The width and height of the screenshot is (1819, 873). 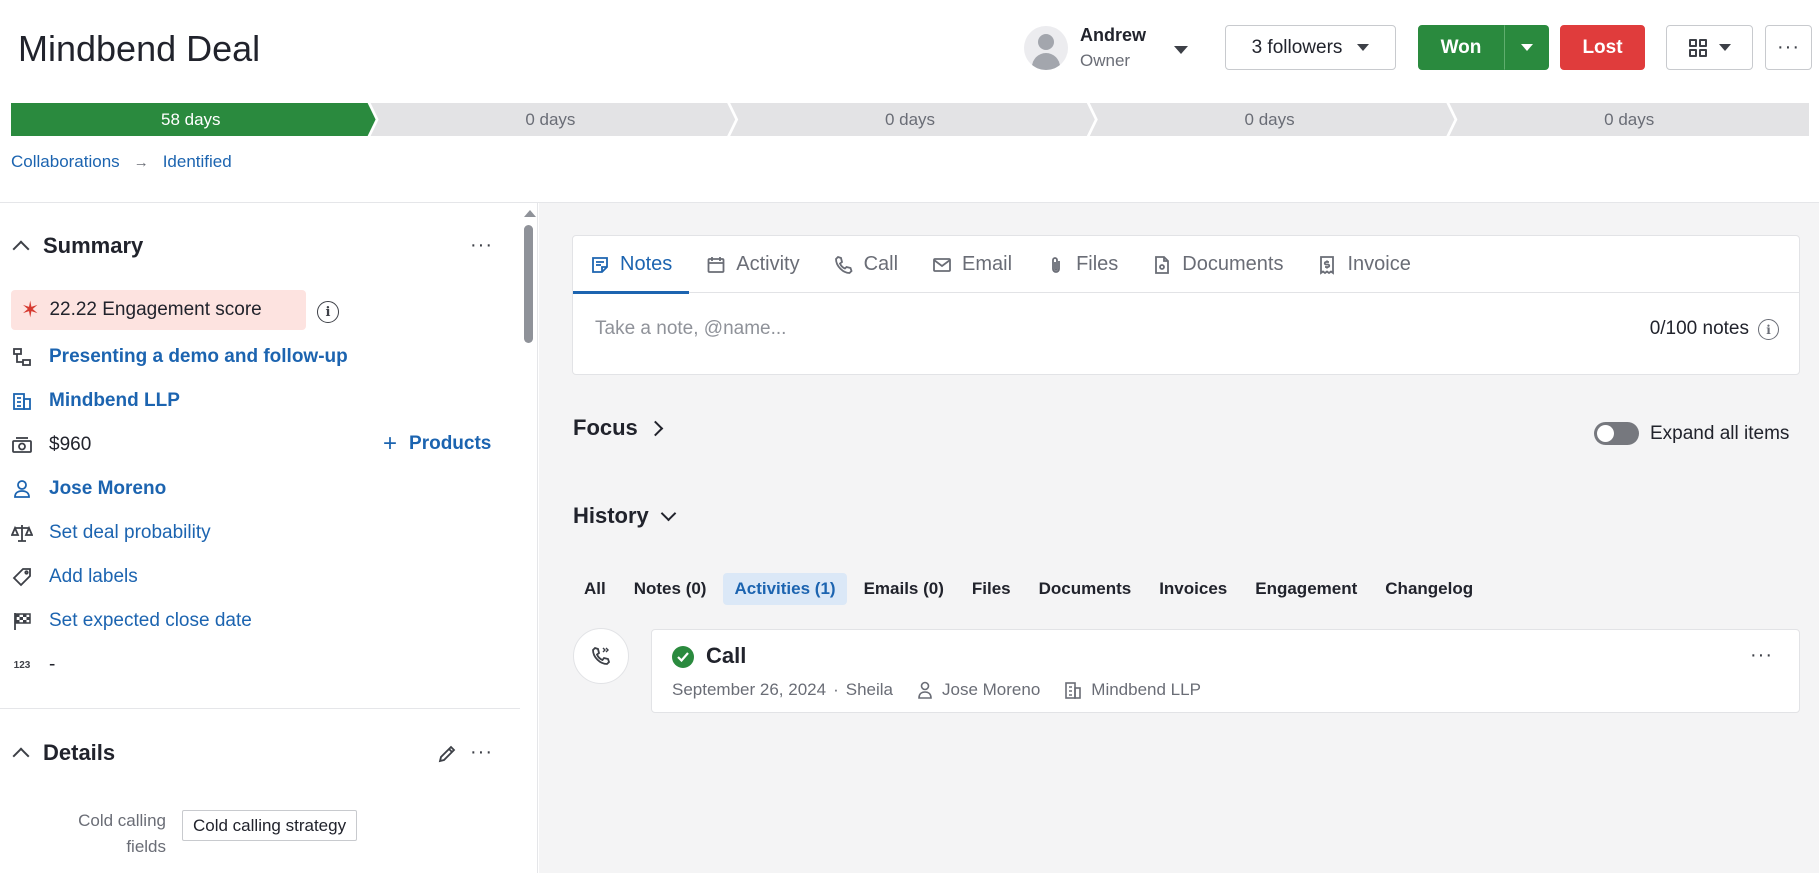 I want to click on history-filter: Notes (0), so click(x=670, y=589).